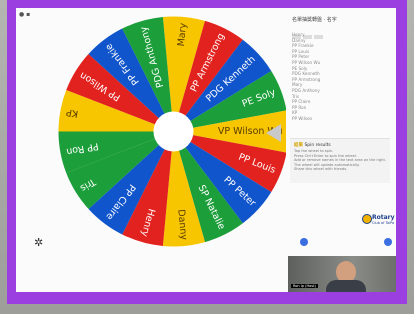 This screenshot has width=414, height=314. What do you see at coordinates (72, 112) in the screenshot?
I see `wheel-segment-label: KP` at bounding box center [72, 112].